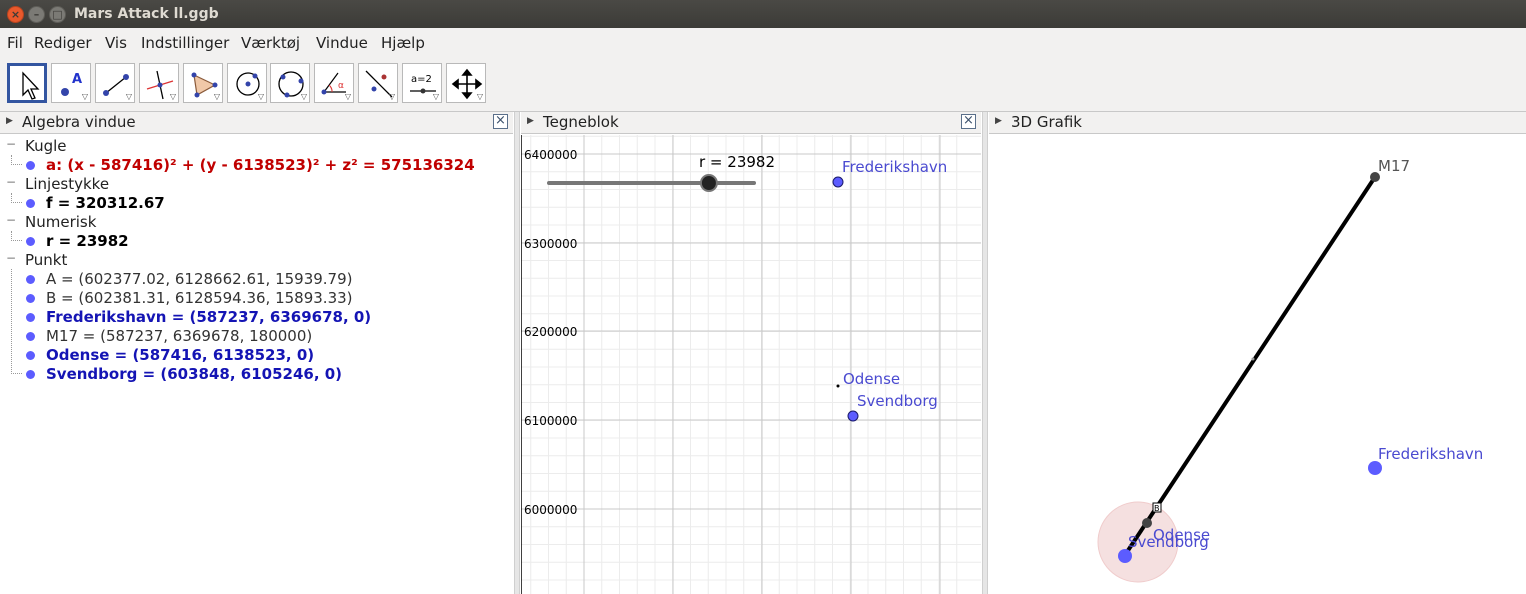 The width and height of the screenshot is (1526, 594). Describe the element at coordinates (403, 43) in the screenshot. I see `menu-hjaelp: Hjælp` at that location.